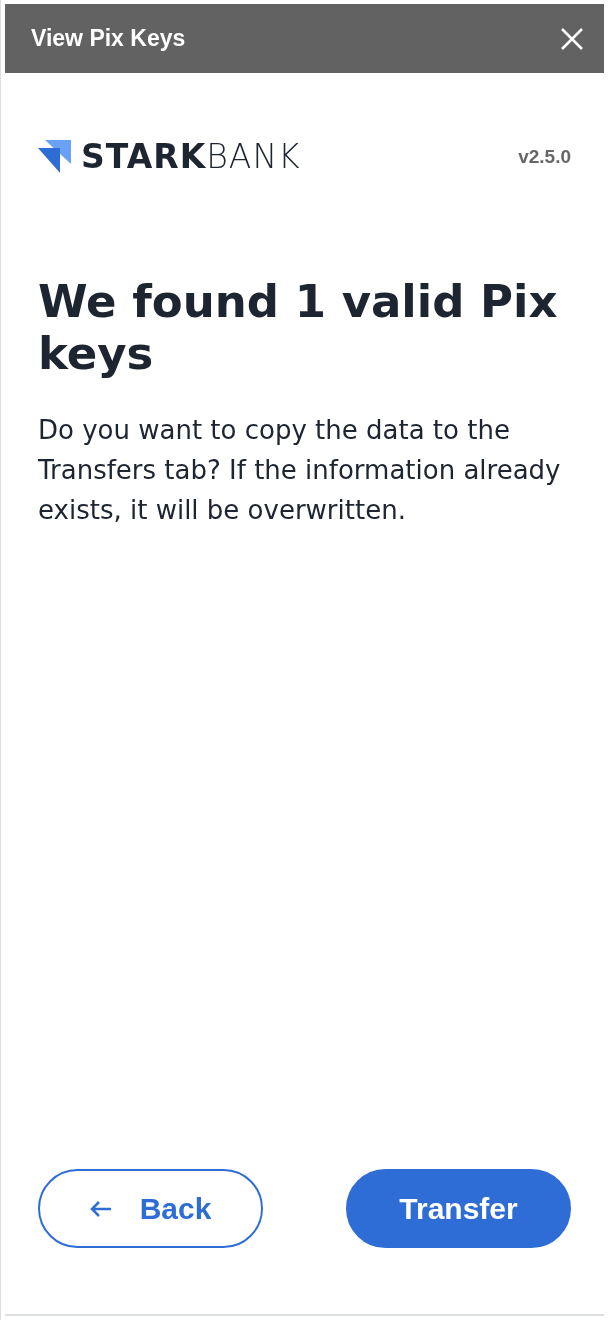 This screenshot has height=1320, width=616. What do you see at coordinates (458, 1208) in the screenshot?
I see `transfer-button: Transfer` at bounding box center [458, 1208].